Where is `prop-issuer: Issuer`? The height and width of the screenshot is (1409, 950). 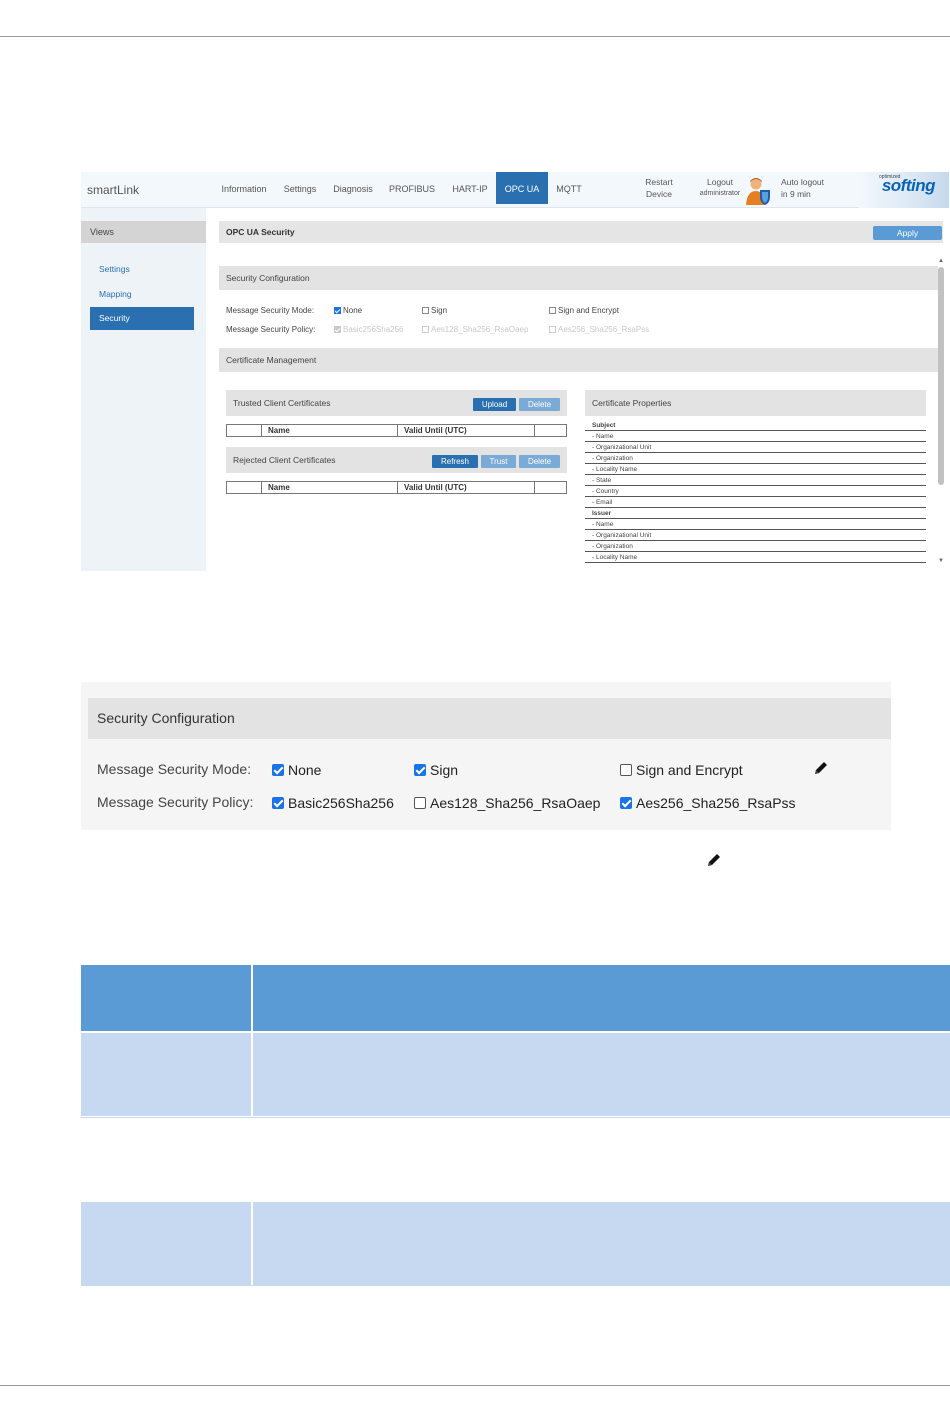
prop-issuer: Issuer is located at coordinates (755, 513).